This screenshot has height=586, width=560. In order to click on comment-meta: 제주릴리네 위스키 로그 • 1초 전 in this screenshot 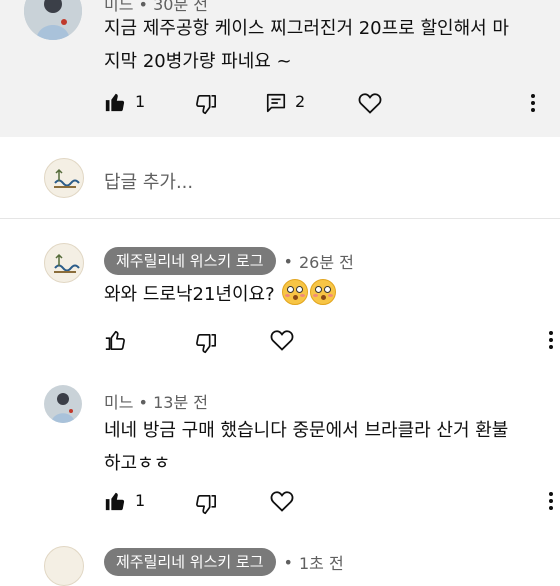, I will do `click(224, 562)`.